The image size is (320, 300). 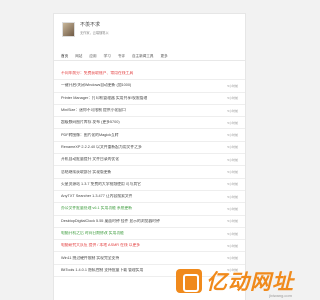 What do you see at coordinates (94, 25) in the screenshot?
I see `profile-name: 不羡不求` at bounding box center [94, 25].